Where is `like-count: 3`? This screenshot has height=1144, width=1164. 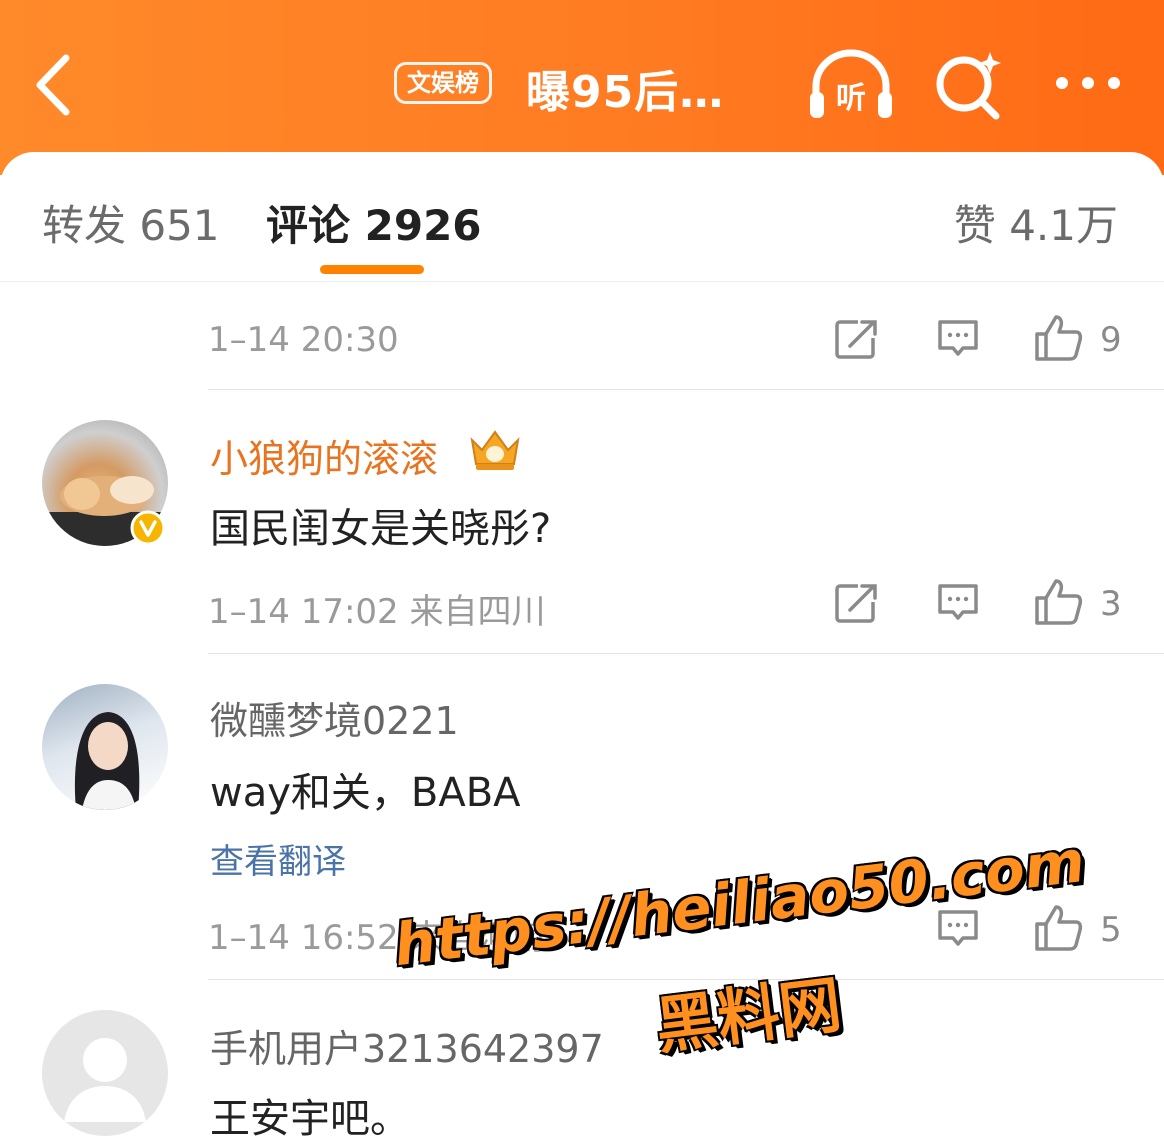 like-count: 3 is located at coordinates (1111, 604).